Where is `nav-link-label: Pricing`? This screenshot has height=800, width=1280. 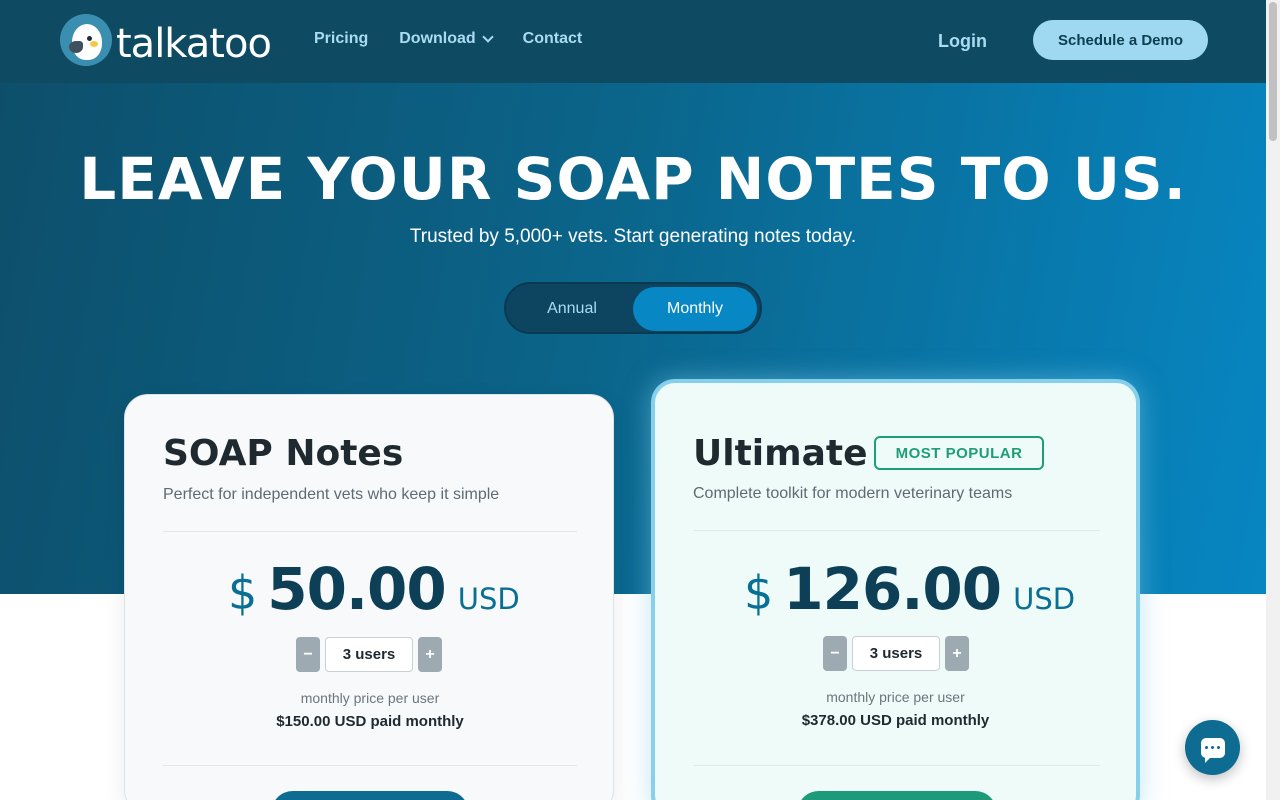 nav-link-label: Pricing is located at coordinates (341, 38).